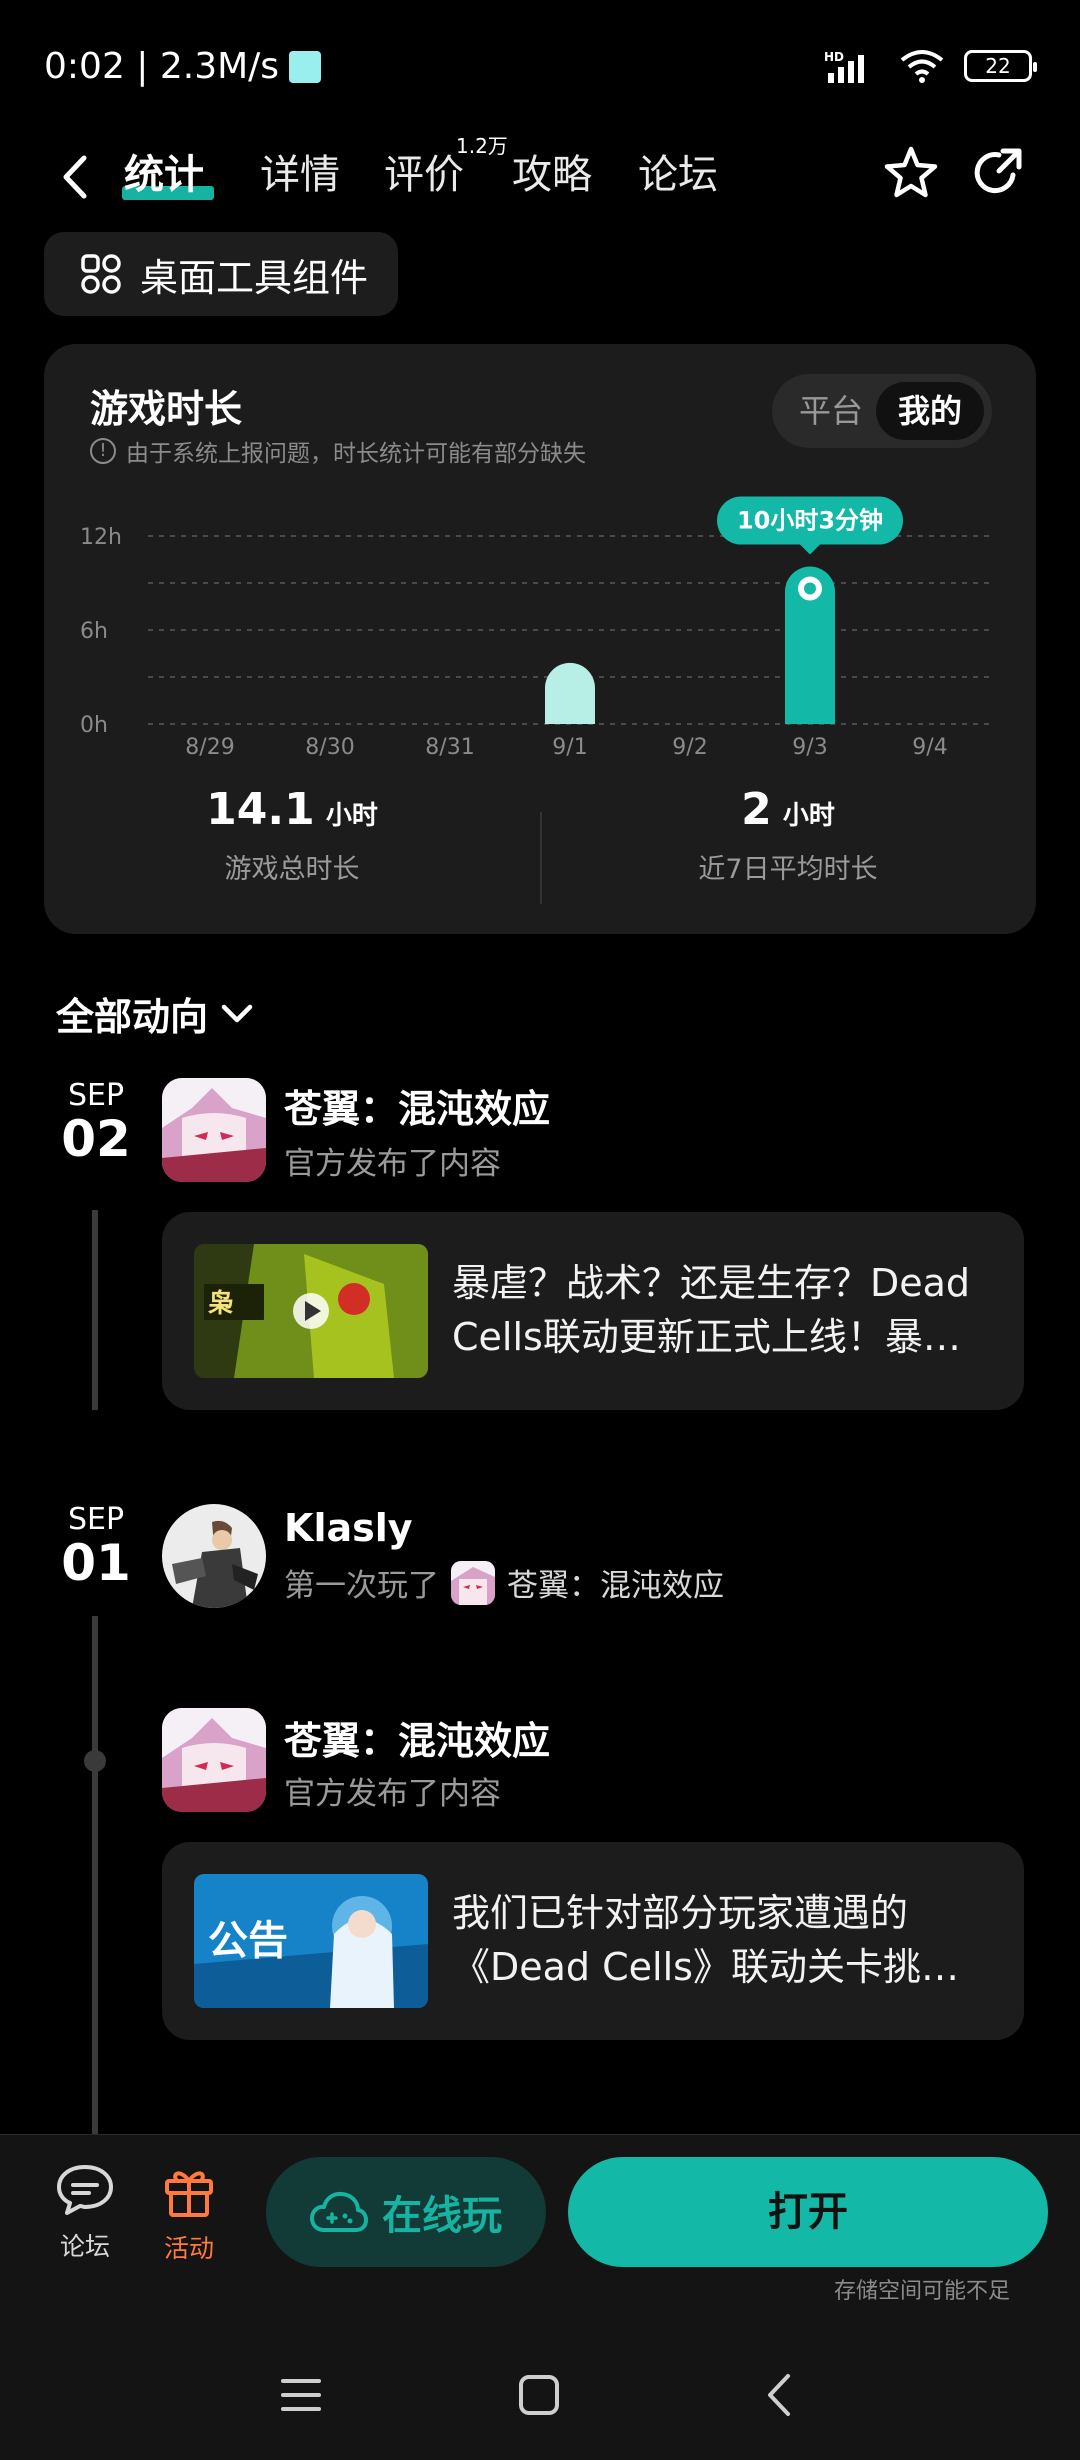 The image size is (1080, 2460). What do you see at coordinates (351, 816) in the screenshot?
I see `total-playtime-unit: 小时` at bounding box center [351, 816].